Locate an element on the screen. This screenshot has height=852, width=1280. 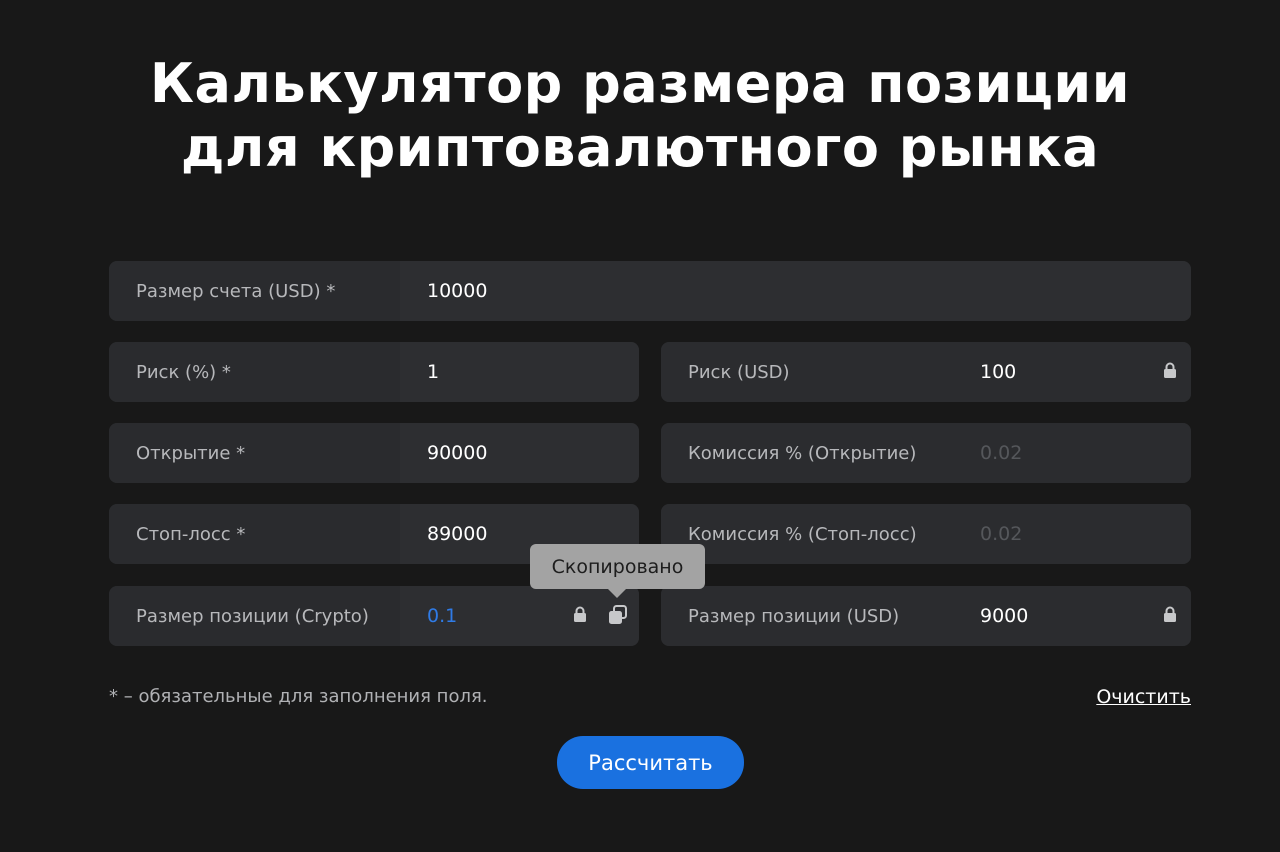
risk-percent-field: Риск (%) * 1 is located at coordinates (374, 372).